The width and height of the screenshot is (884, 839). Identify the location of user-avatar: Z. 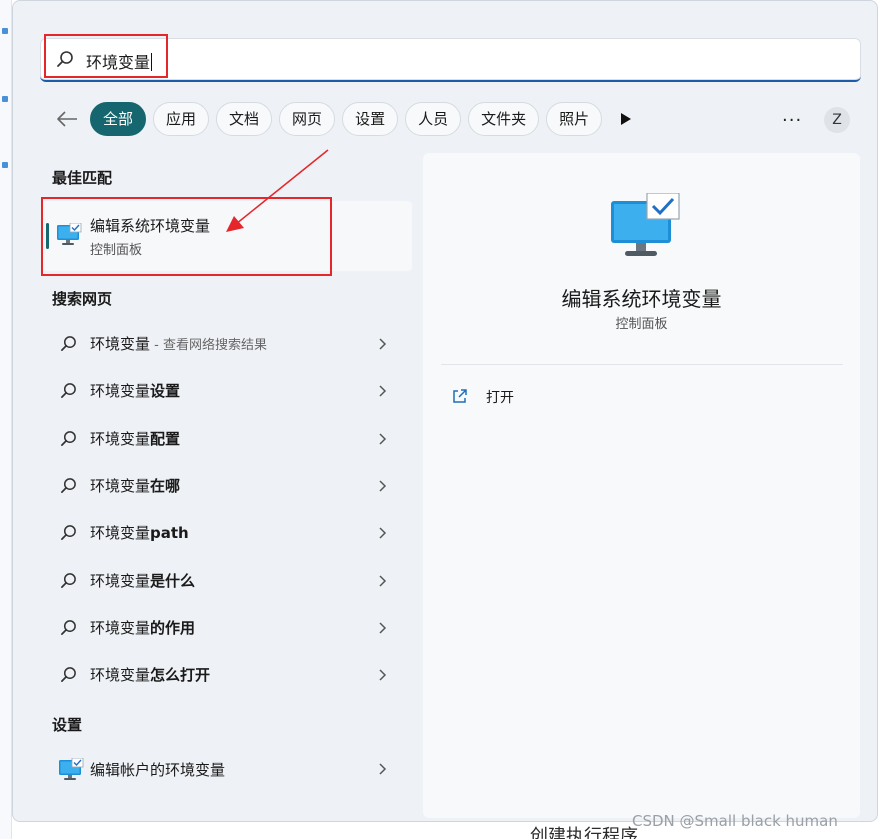
(837, 120).